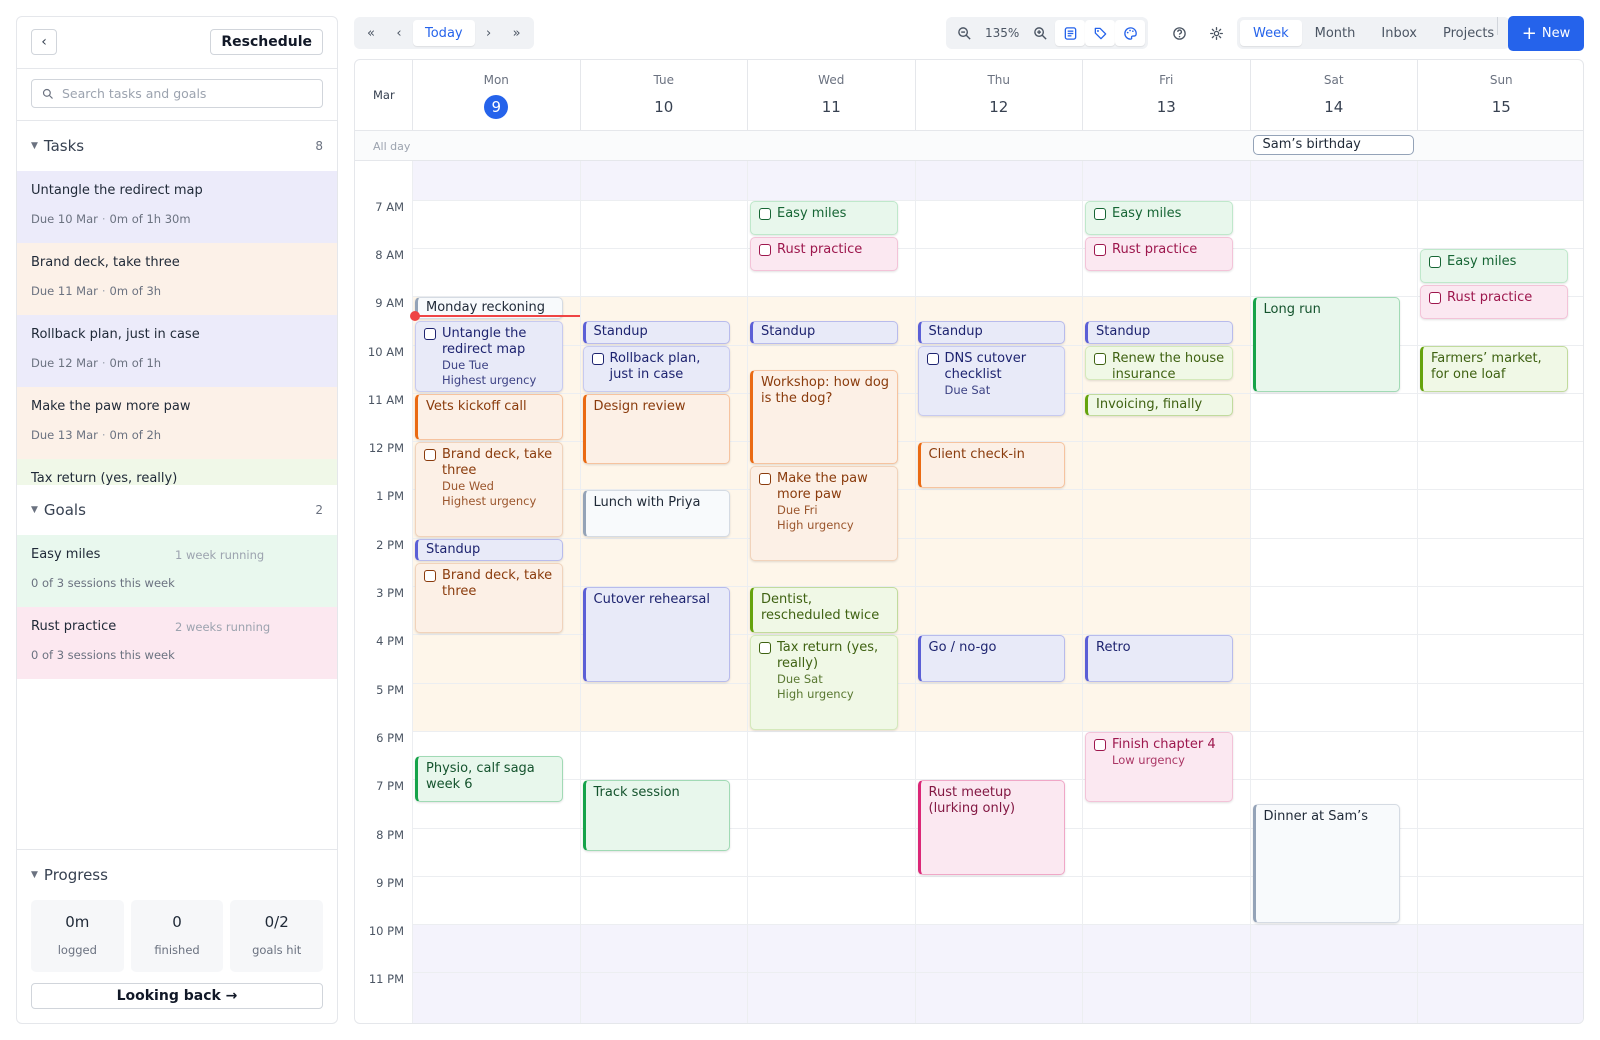  Describe the element at coordinates (444, 33) in the screenshot. I see `today-button: Today` at that location.